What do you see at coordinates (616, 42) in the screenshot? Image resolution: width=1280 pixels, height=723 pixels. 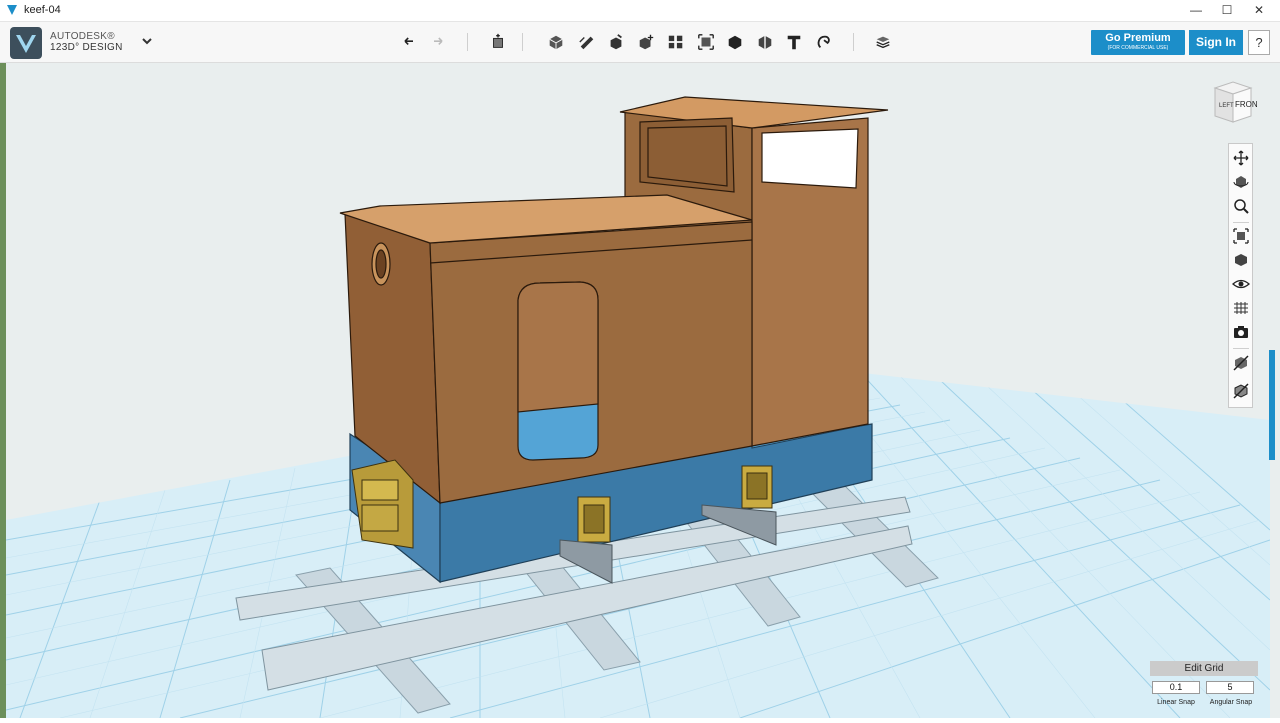 I see `construct-icon` at bounding box center [616, 42].